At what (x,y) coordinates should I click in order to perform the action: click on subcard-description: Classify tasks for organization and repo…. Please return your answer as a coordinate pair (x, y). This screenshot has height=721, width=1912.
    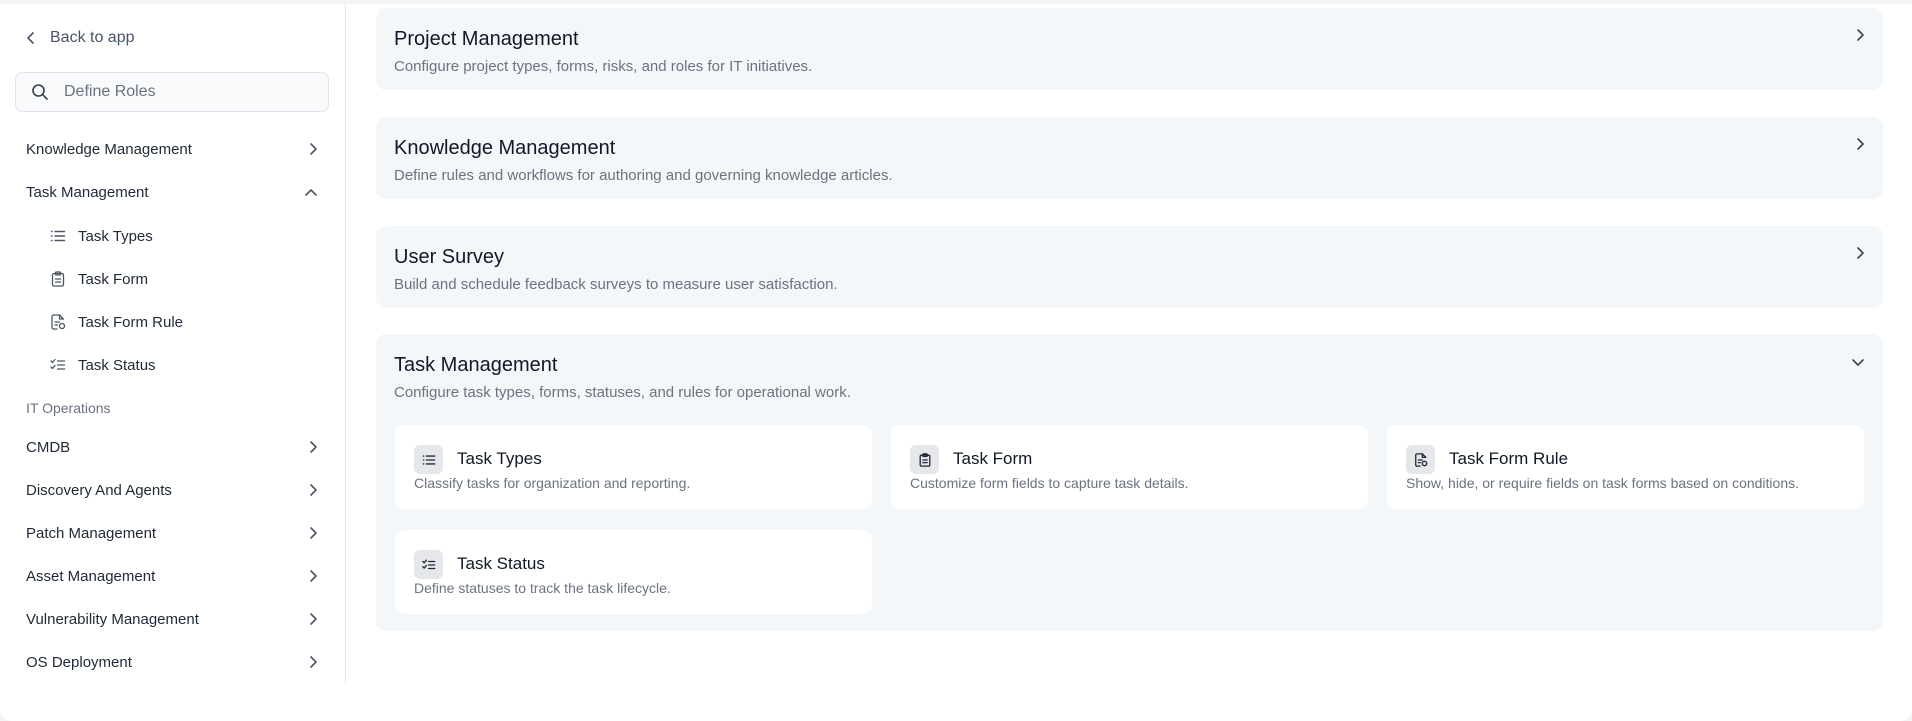
    Looking at the image, I should click on (552, 483).